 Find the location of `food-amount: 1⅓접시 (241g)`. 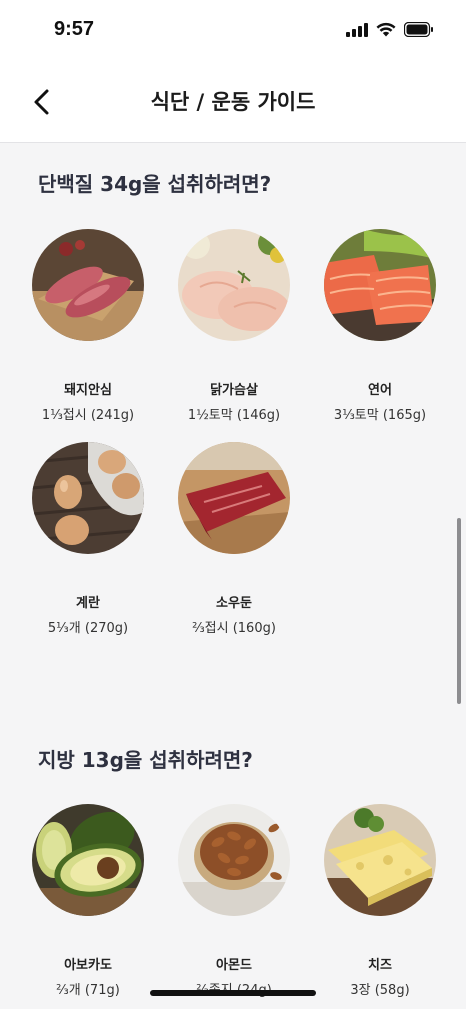

food-amount: 1⅓접시 (241g) is located at coordinates (88, 415).